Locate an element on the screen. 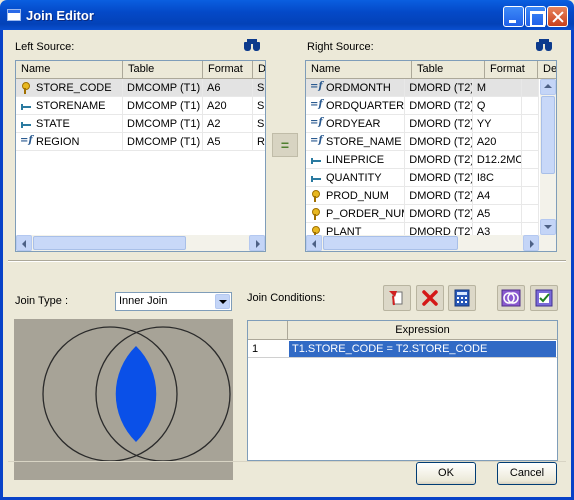  right-name-text: ORDYEAR is located at coordinates (353, 124).